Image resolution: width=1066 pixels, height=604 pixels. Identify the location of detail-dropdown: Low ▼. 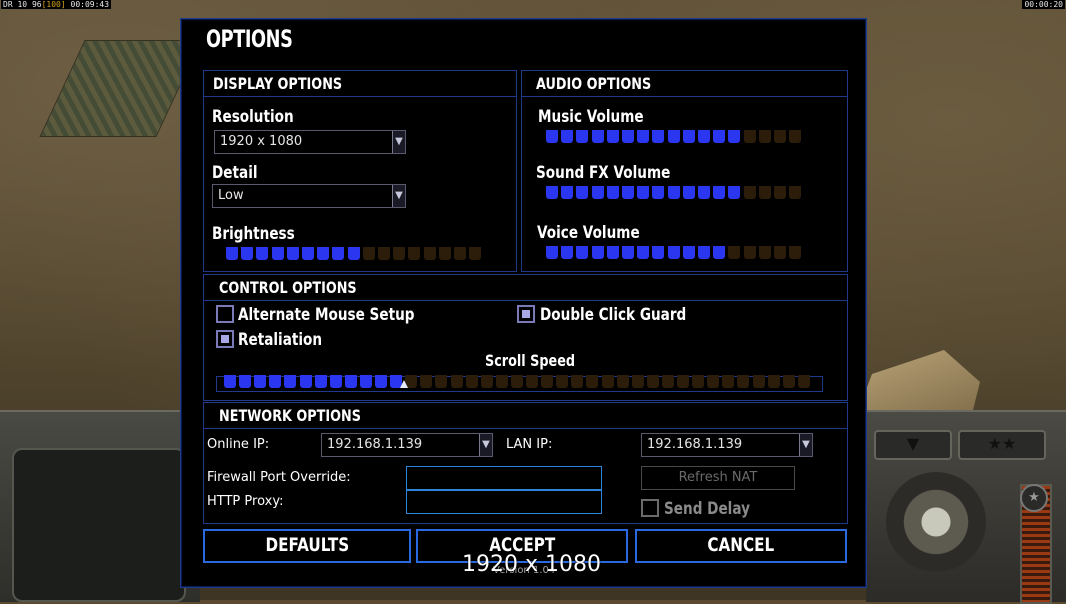
(309, 196).